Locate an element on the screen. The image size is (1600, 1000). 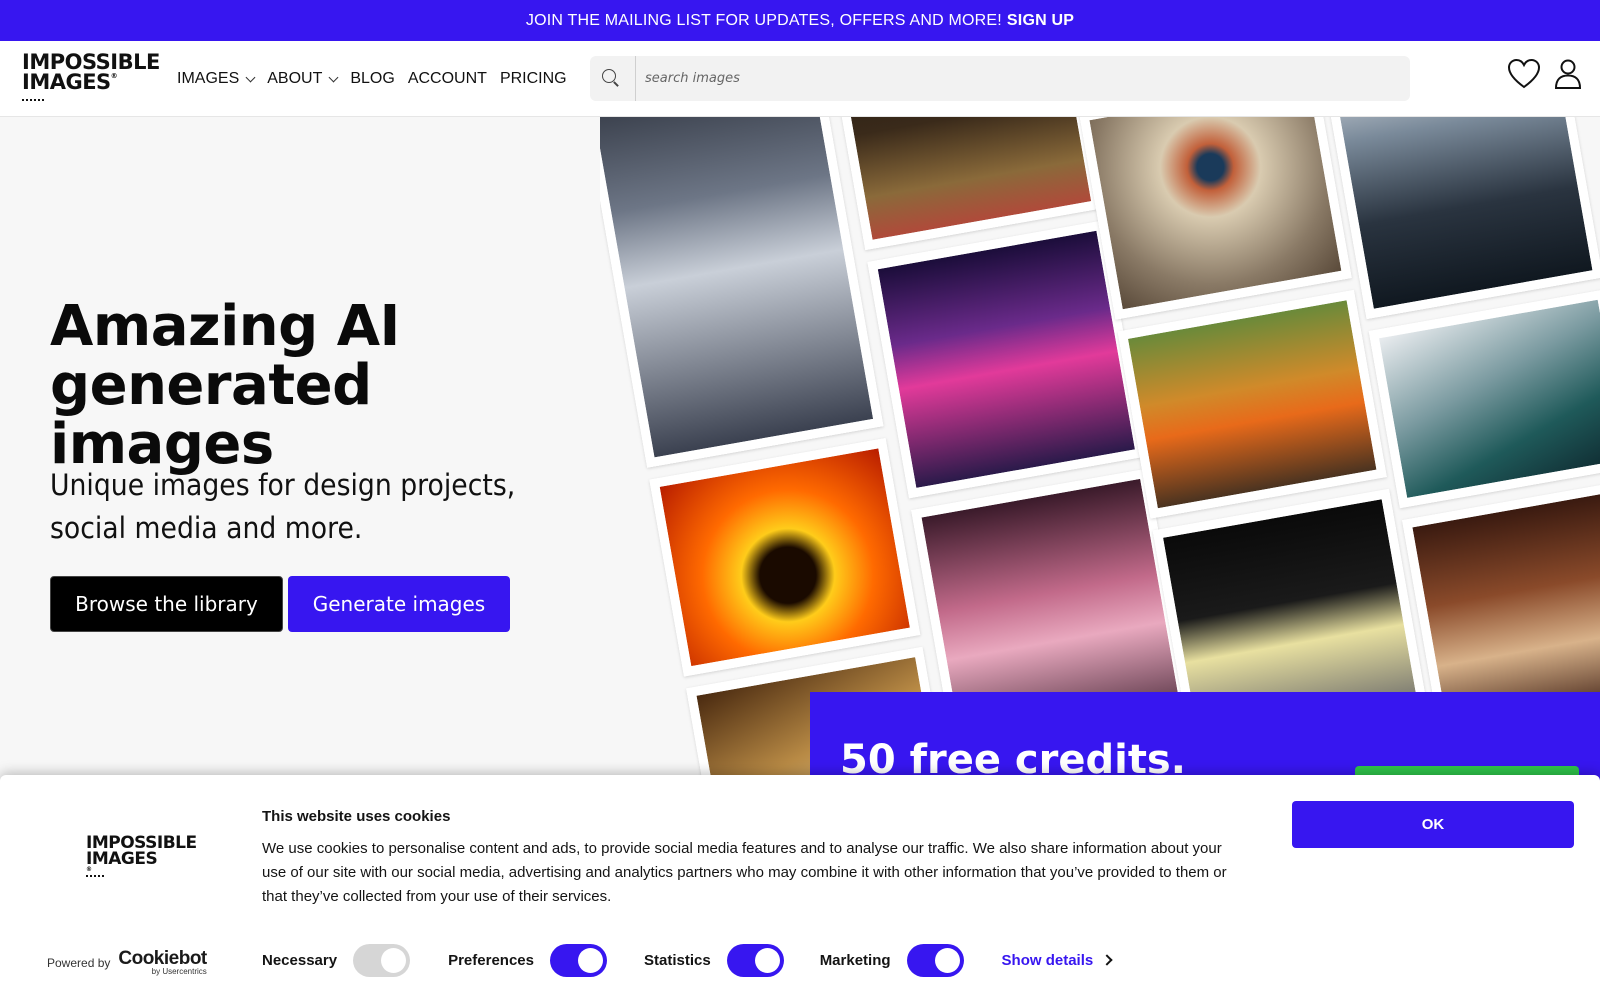
heart-icon is located at coordinates (1524, 74).